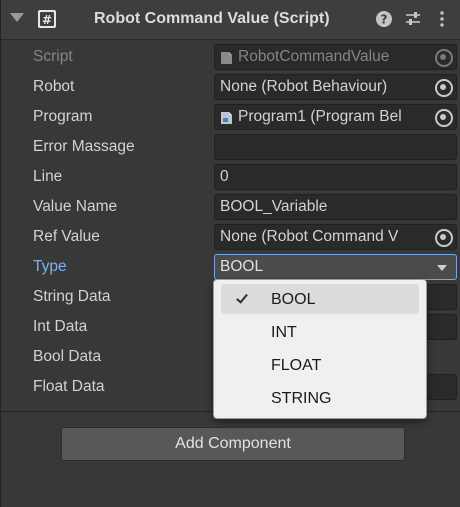 The image size is (460, 507). What do you see at coordinates (242, 297) in the screenshot?
I see `checkmark-icon` at bounding box center [242, 297].